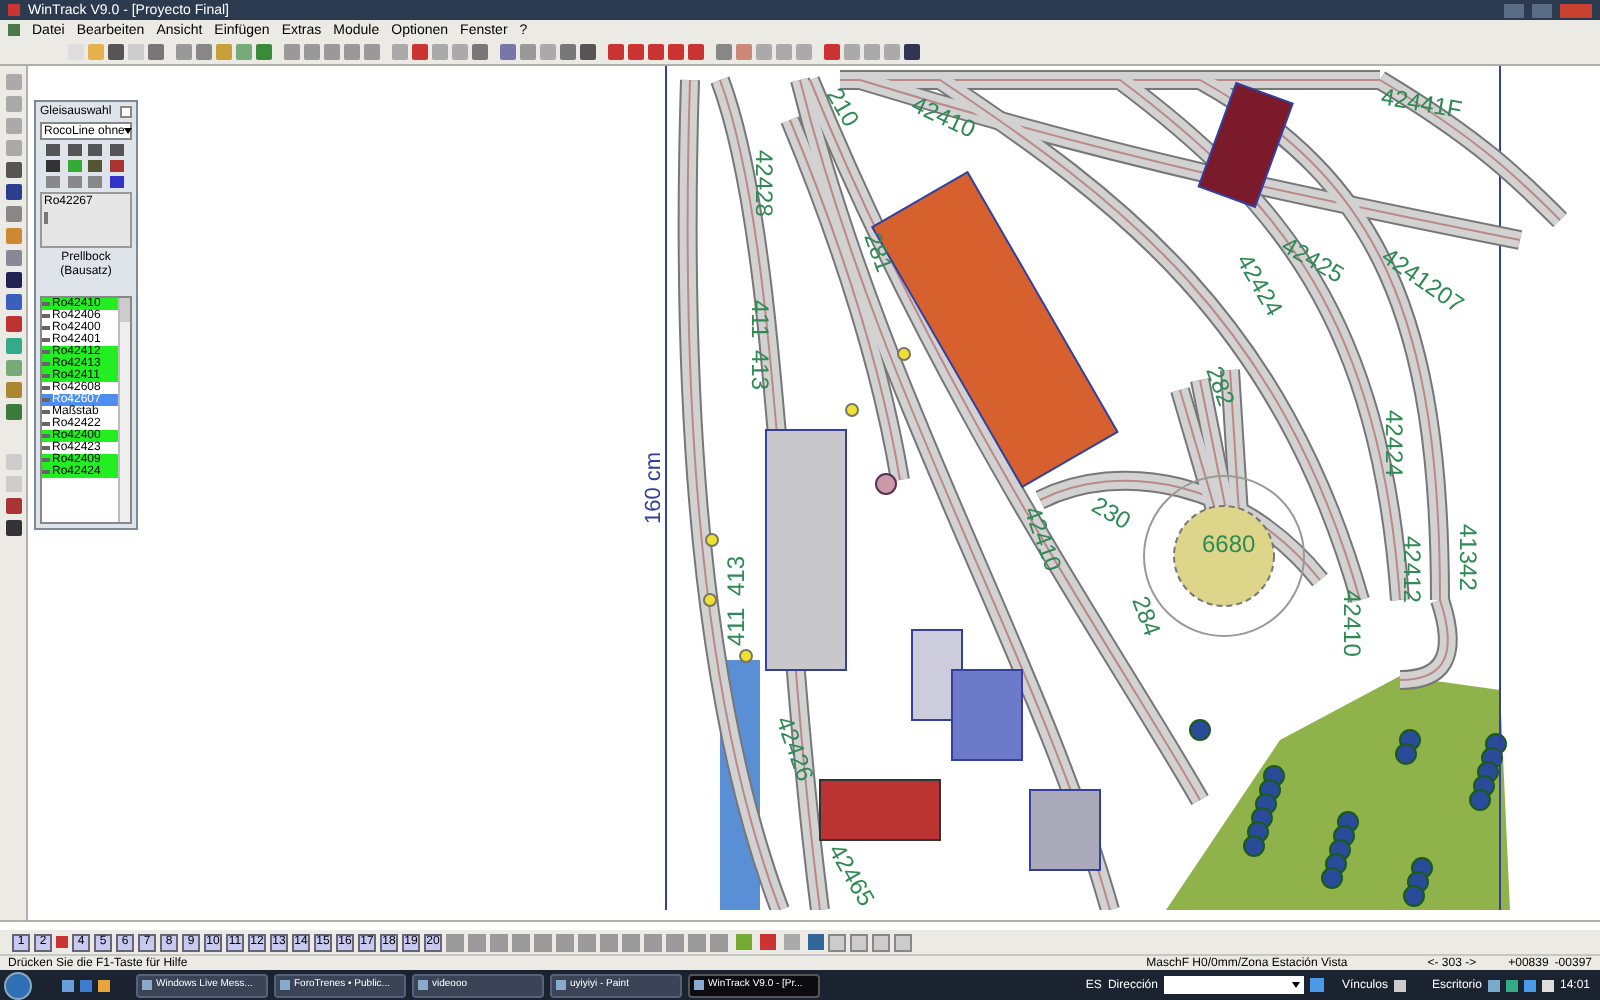 This screenshot has height=1000, width=1600. What do you see at coordinates (795, 748) in the screenshot?
I see `track-label: 42426` at bounding box center [795, 748].